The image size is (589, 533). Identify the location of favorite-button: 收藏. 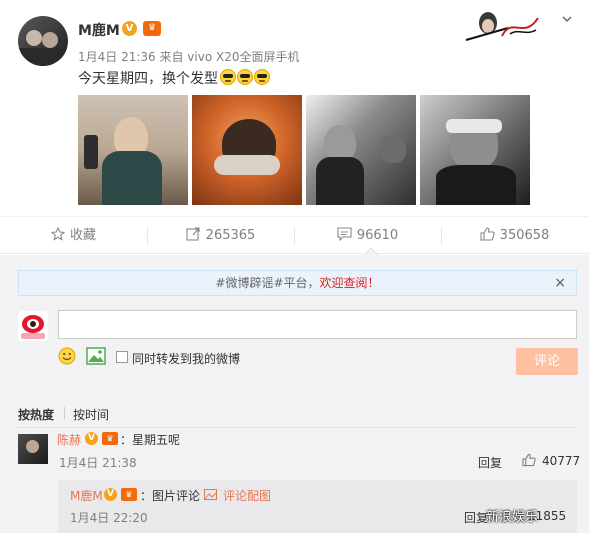
(73, 236).